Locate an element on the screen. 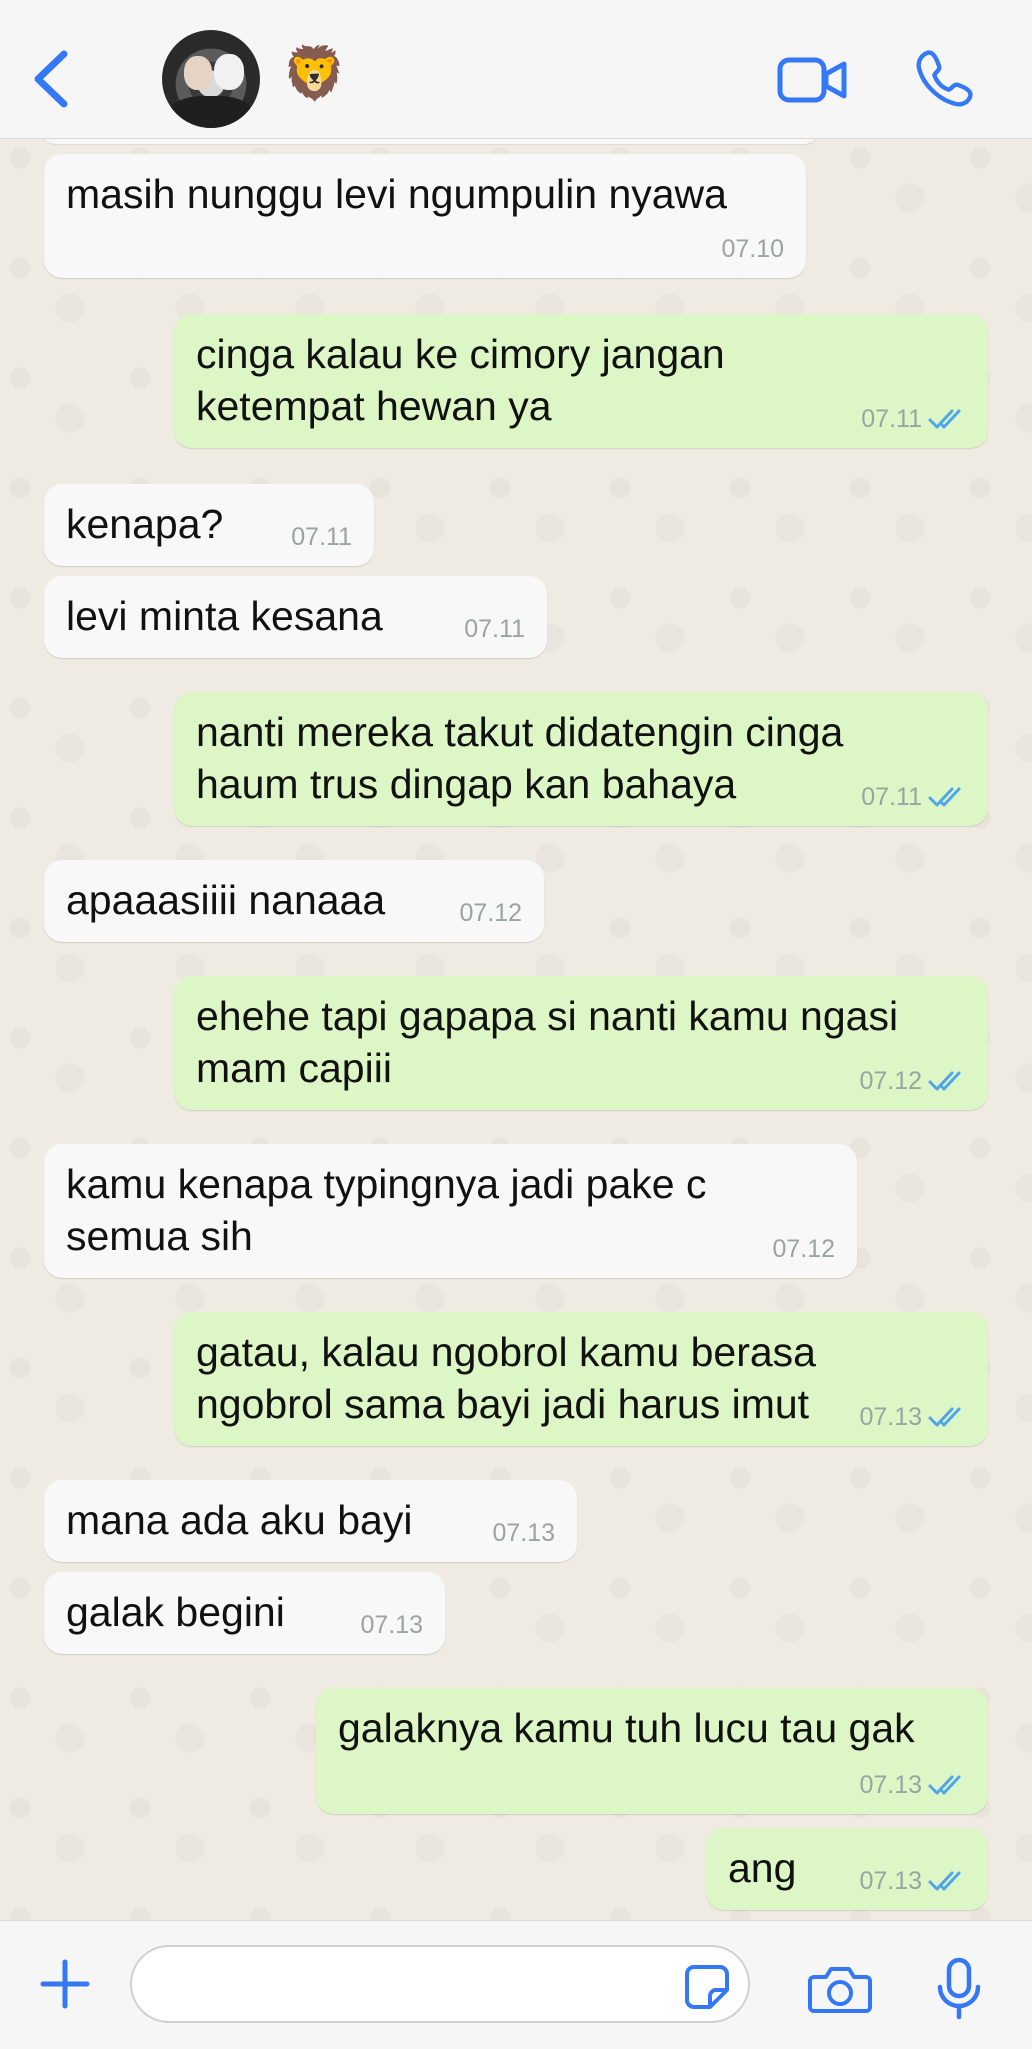 This screenshot has width=1032, height=2049. message-composer is located at coordinates (516, 1984).